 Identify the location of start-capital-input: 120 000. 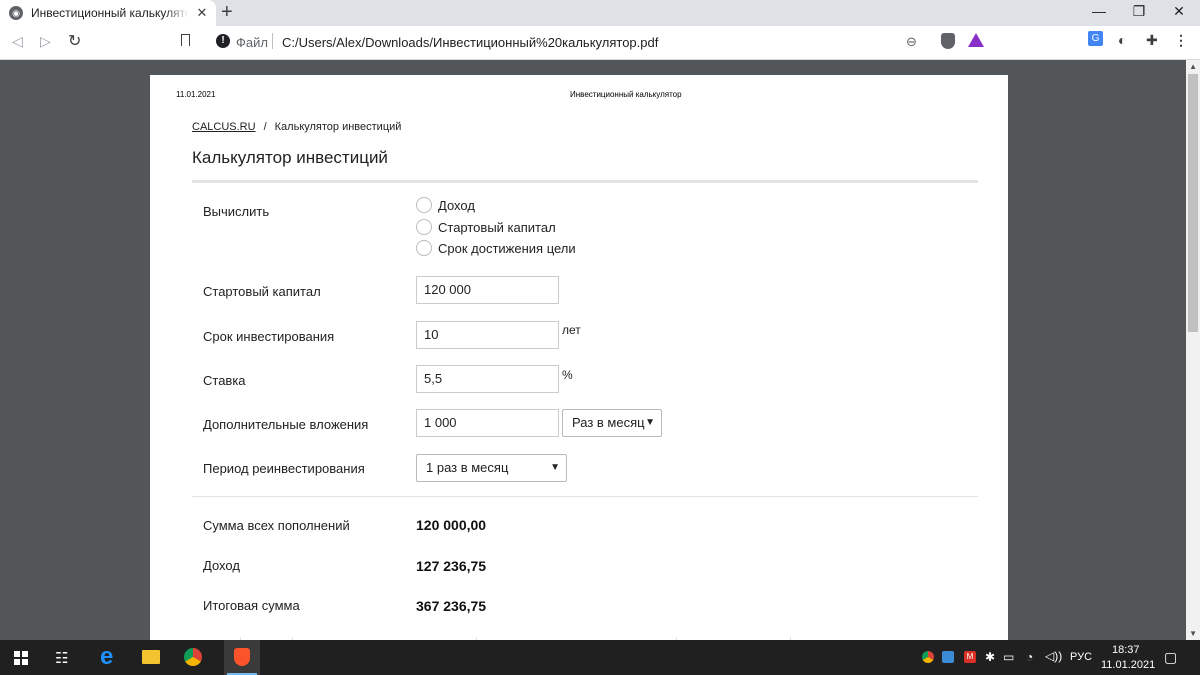
(487, 290).